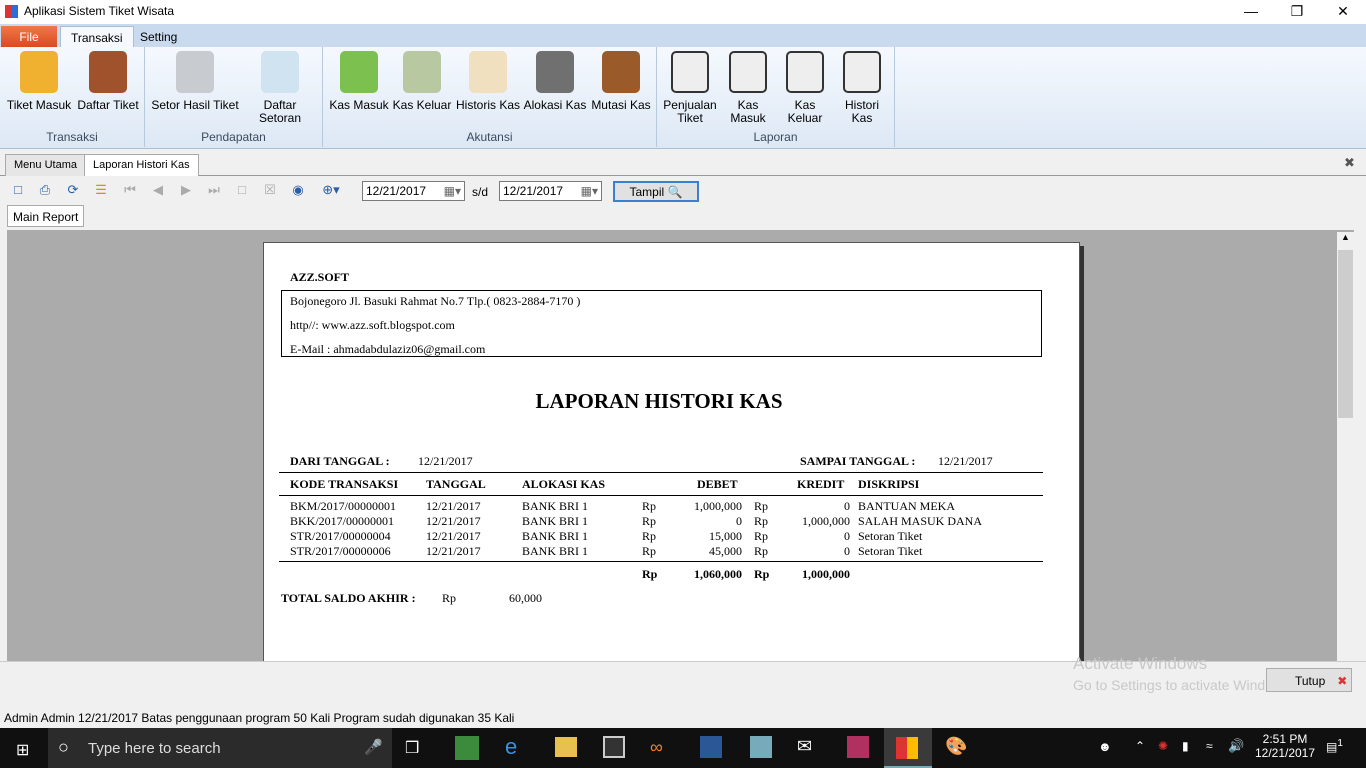 The height and width of the screenshot is (768, 1366). Describe the element at coordinates (422, 105) in the screenshot. I see `label: Kas Keluar` at that location.